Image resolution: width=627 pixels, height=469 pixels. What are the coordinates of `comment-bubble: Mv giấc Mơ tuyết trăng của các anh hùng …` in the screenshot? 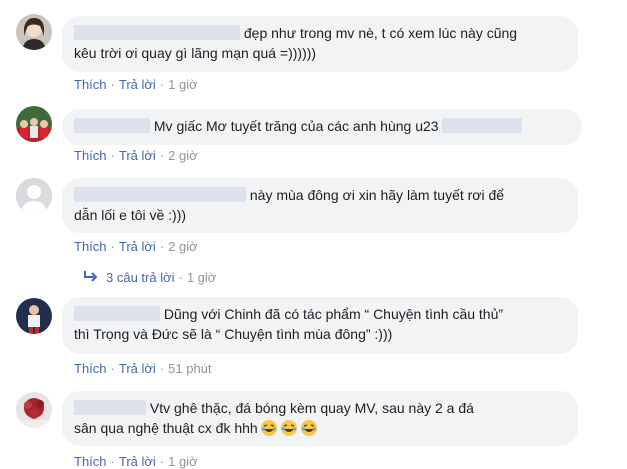 It's located at (322, 127).